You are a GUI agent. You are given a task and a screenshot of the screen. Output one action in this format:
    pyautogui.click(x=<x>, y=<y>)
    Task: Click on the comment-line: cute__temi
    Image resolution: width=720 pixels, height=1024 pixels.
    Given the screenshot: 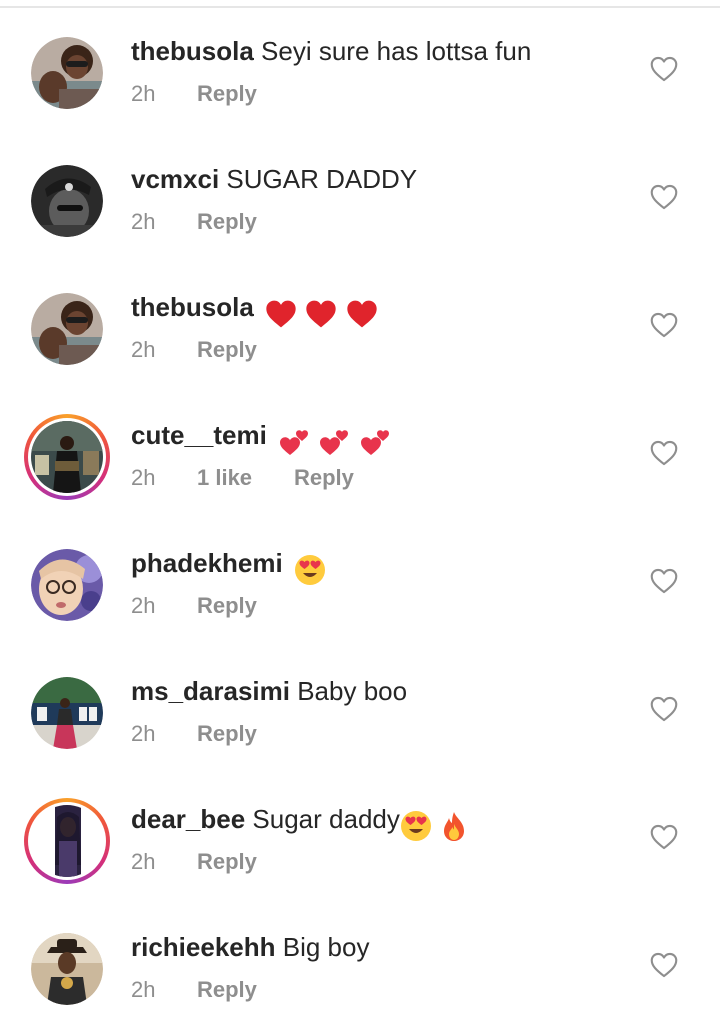 What is the action you would take?
    pyautogui.click(x=261, y=438)
    